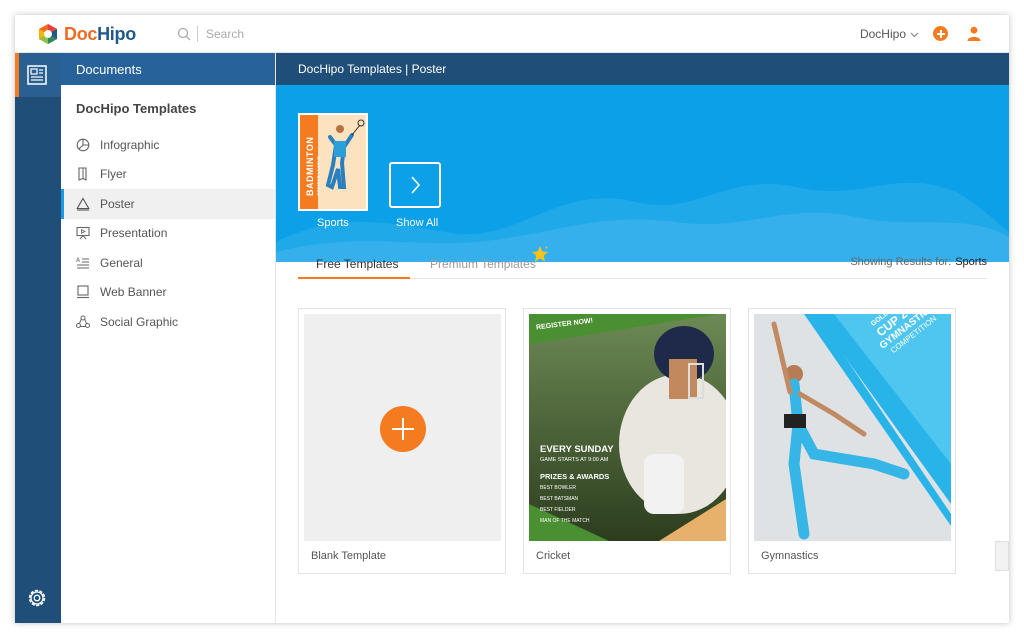 The width and height of the screenshot is (1024, 638). Describe the element at coordinates (78, 260) in the screenshot. I see `svg-text: A` at that location.